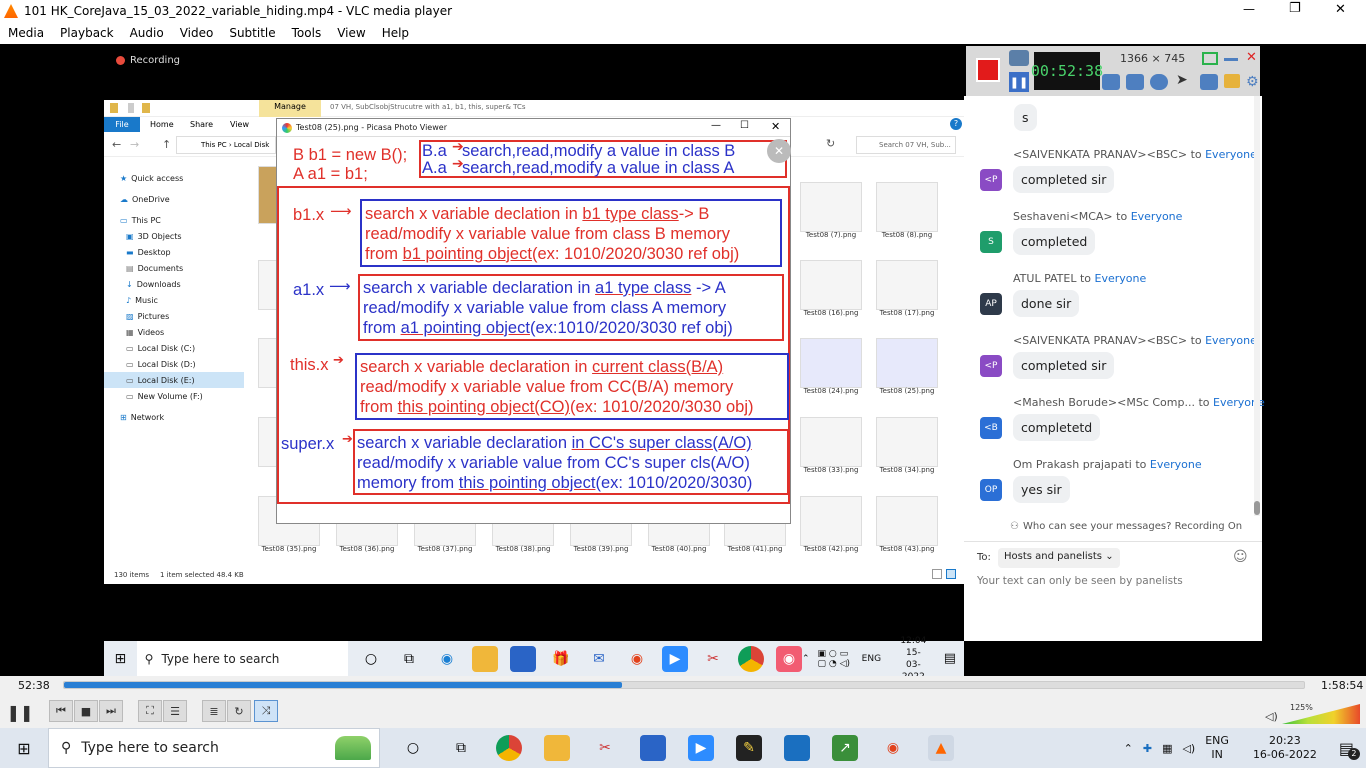 This screenshot has width=1366, height=768. Describe the element at coordinates (175, 711) in the screenshot. I see `extended-settings-button: ☰` at that location.